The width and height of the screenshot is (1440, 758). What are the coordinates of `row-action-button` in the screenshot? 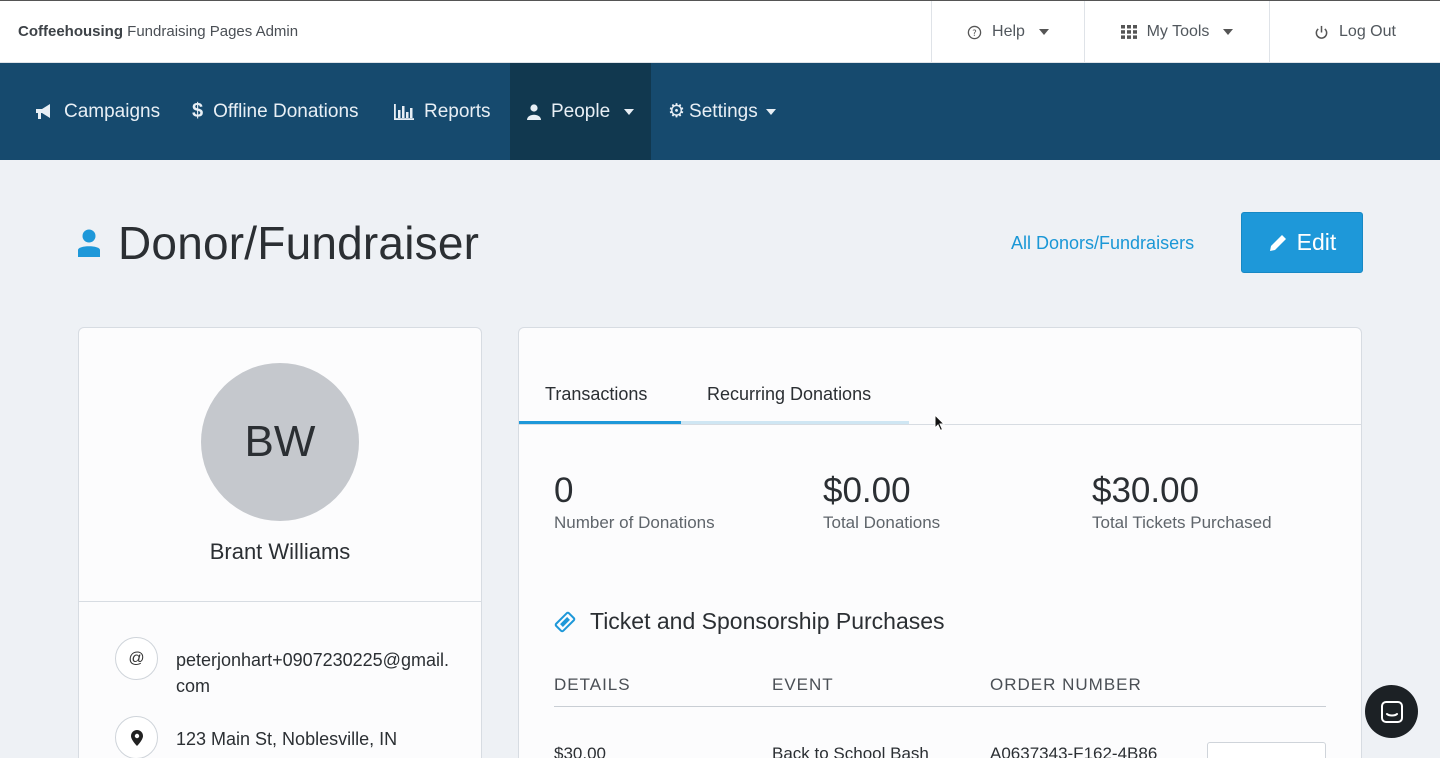 It's located at (1266, 750).